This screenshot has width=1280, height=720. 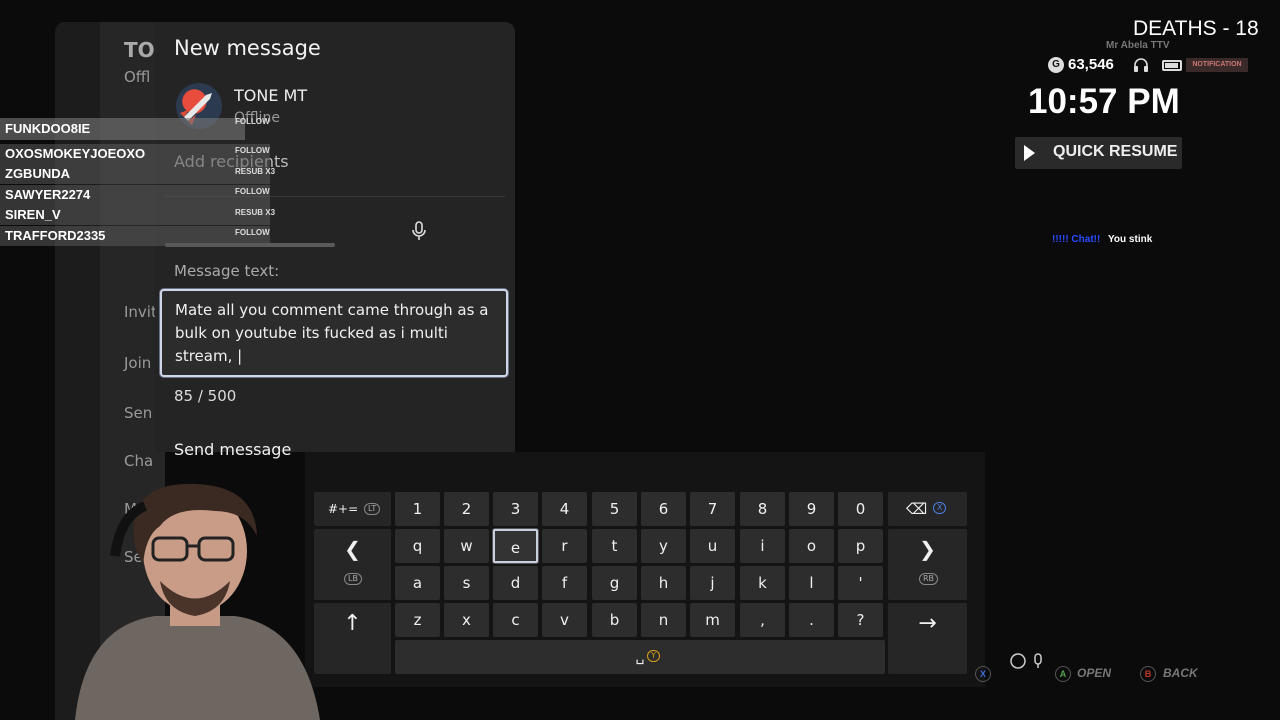 What do you see at coordinates (1115, 151) in the screenshot?
I see `quick-resume-label: QUICK RESUME` at bounding box center [1115, 151].